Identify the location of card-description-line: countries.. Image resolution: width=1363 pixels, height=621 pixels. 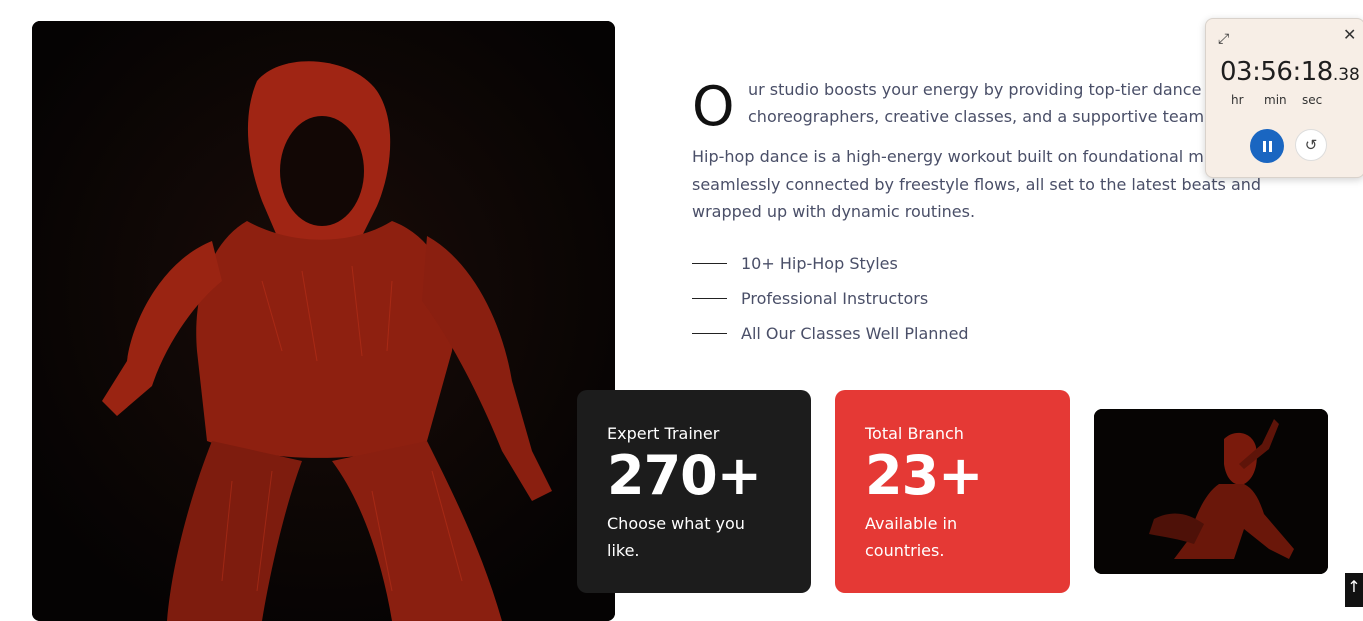
(905, 550).